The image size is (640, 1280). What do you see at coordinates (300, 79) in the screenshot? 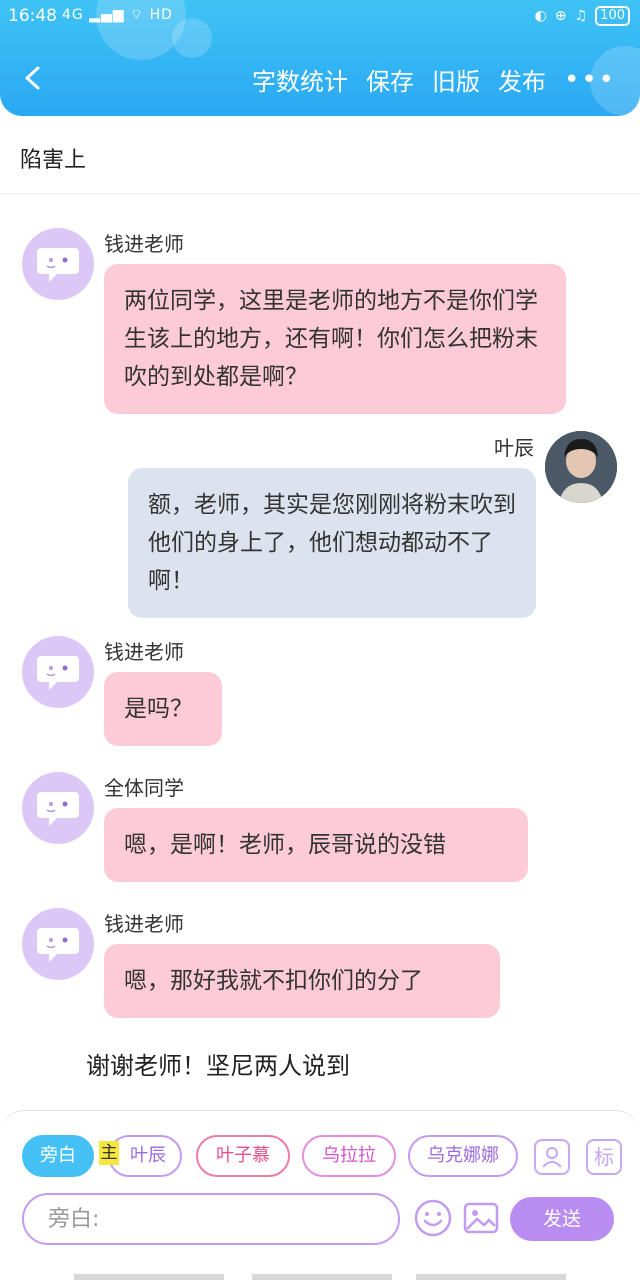
I see `word-count-button: 字数统计` at bounding box center [300, 79].